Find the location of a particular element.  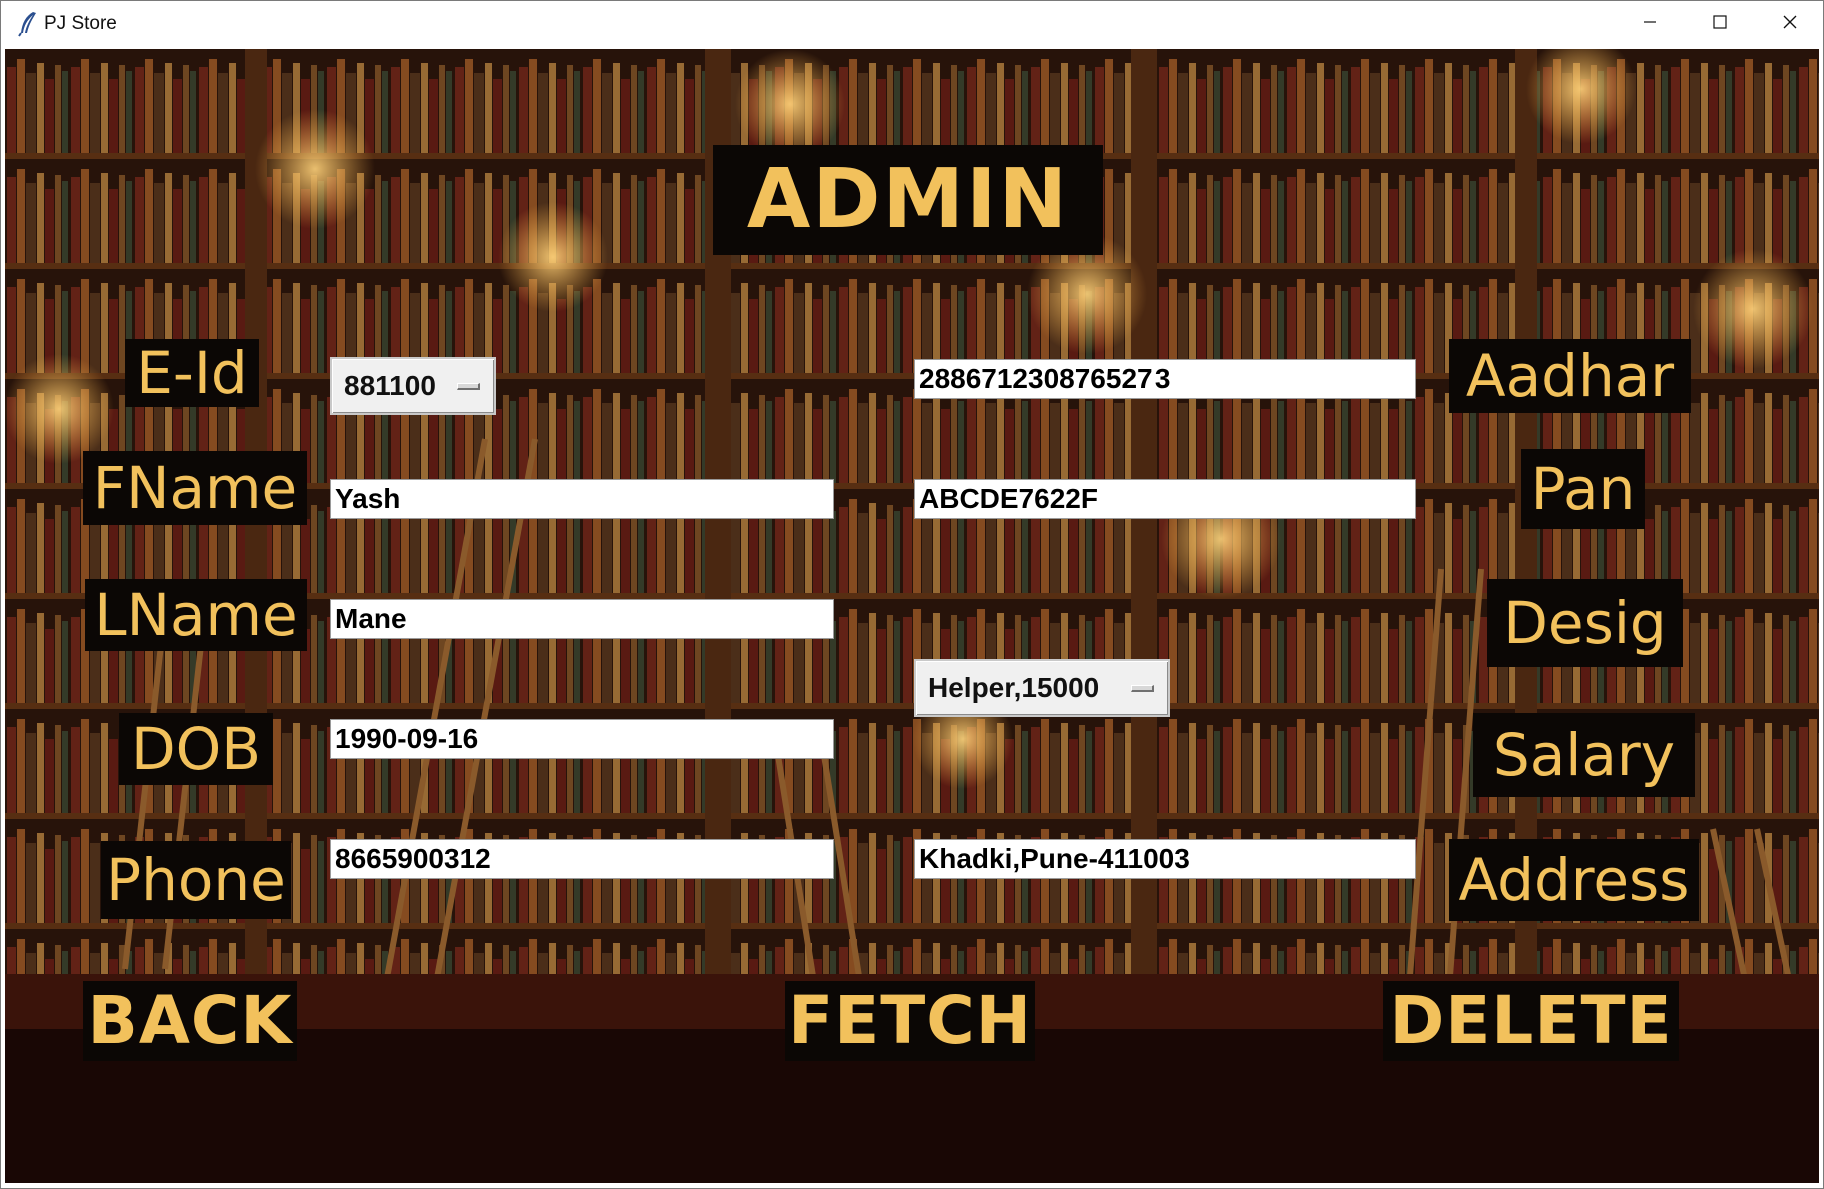

label-eid: E-Id is located at coordinates (192, 373).